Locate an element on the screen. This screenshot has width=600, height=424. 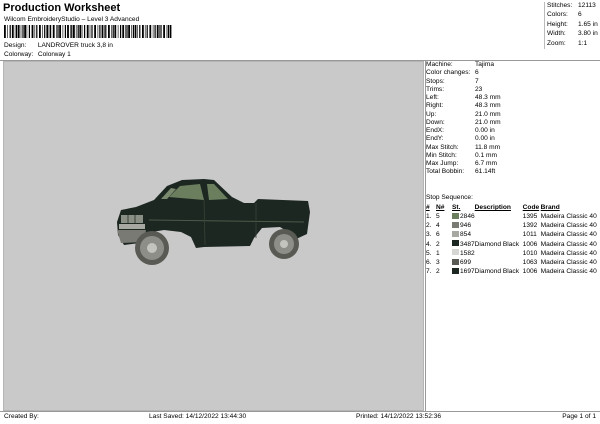
col-header-num: # is located at coordinates (428, 207).